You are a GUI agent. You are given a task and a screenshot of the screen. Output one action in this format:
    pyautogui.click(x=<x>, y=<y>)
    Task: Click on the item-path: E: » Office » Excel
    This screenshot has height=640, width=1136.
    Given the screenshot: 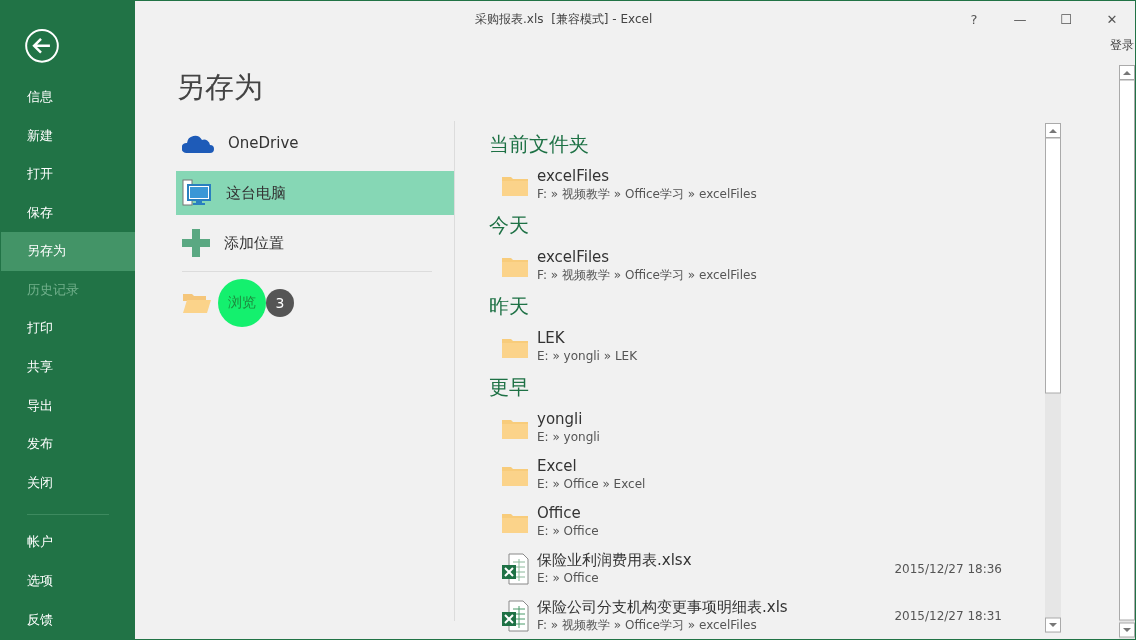 What is the action you would take?
    pyautogui.click(x=592, y=484)
    